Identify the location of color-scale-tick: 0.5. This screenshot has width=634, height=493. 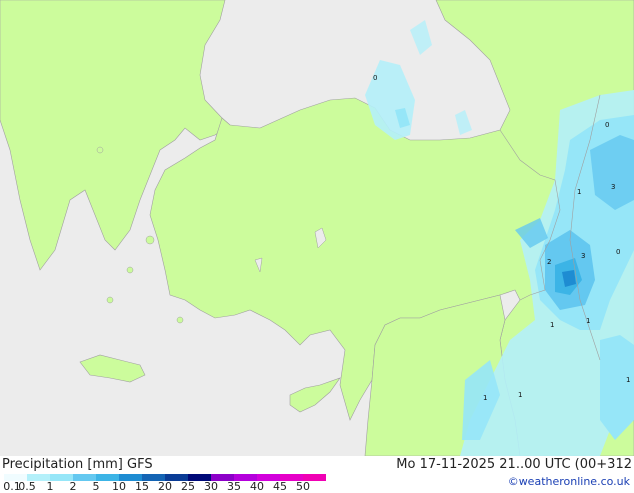
(27, 486).